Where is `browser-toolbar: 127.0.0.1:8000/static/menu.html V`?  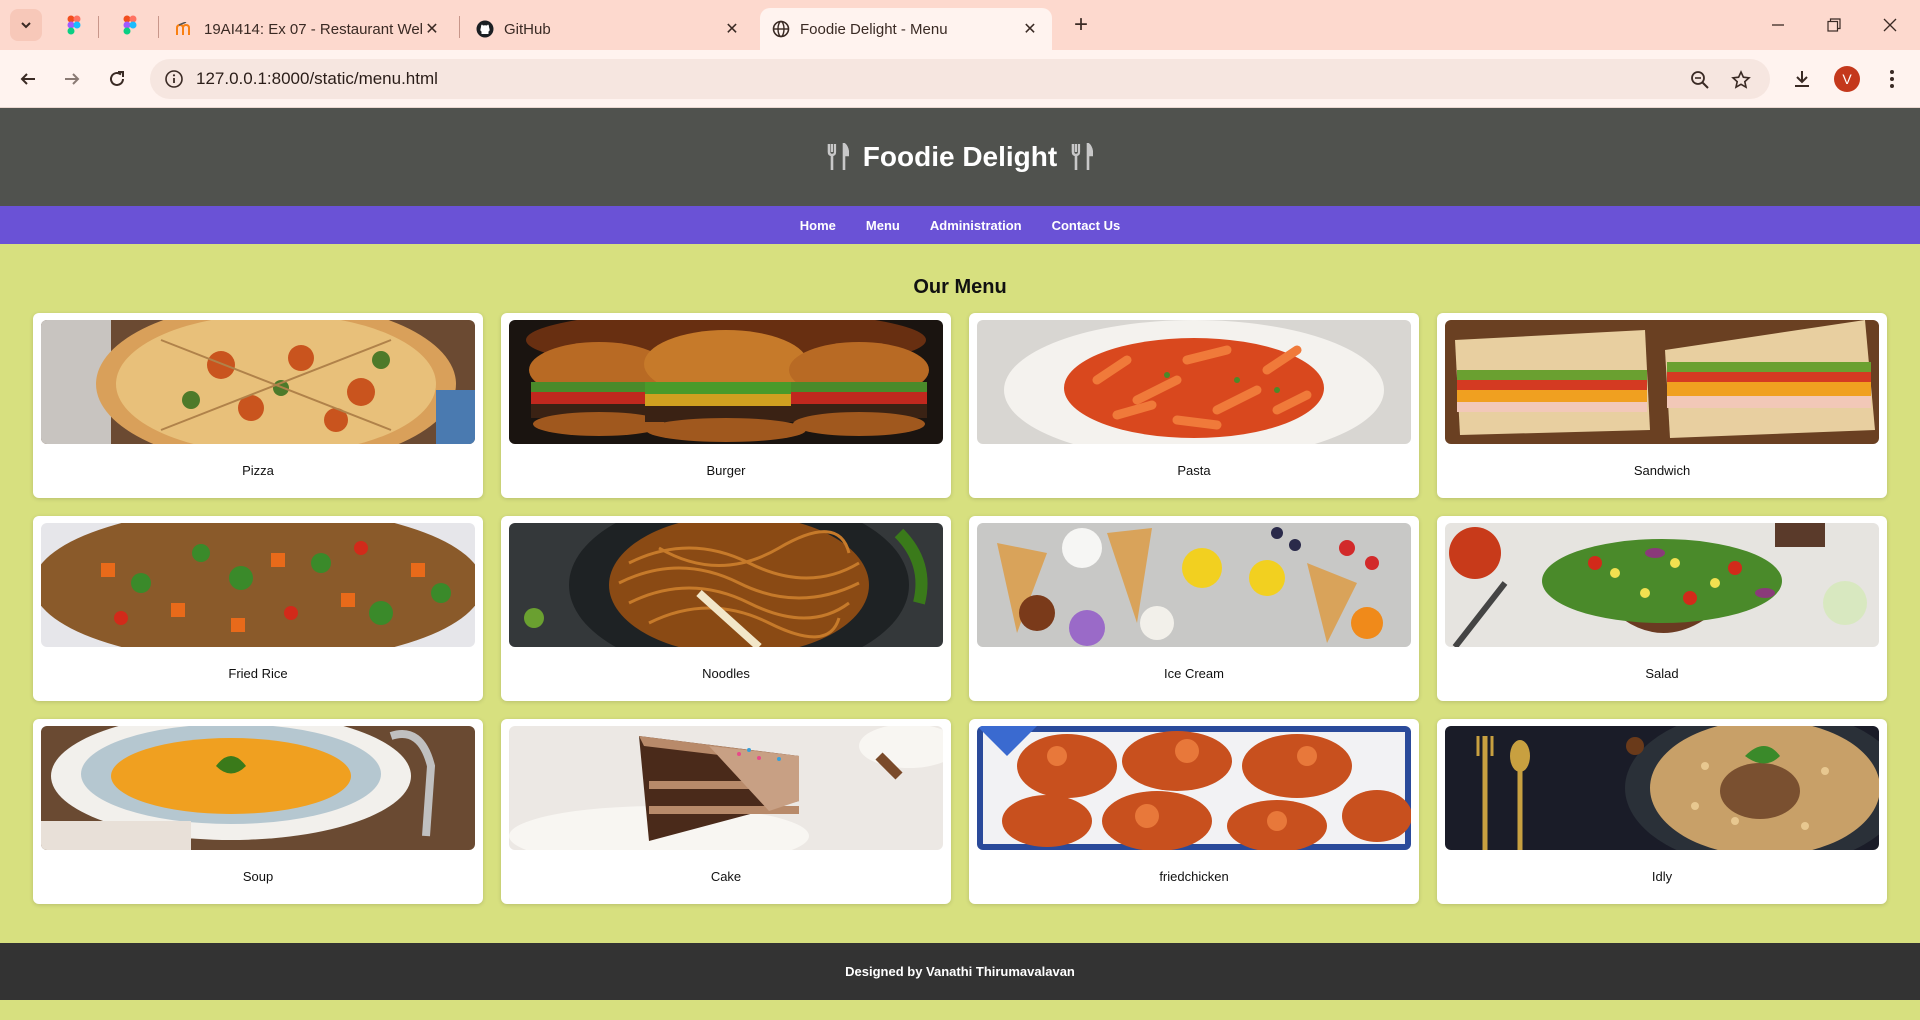
browser-toolbar: 127.0.0.1:8000/static/menu.html V is located at coordinates (960, 79).